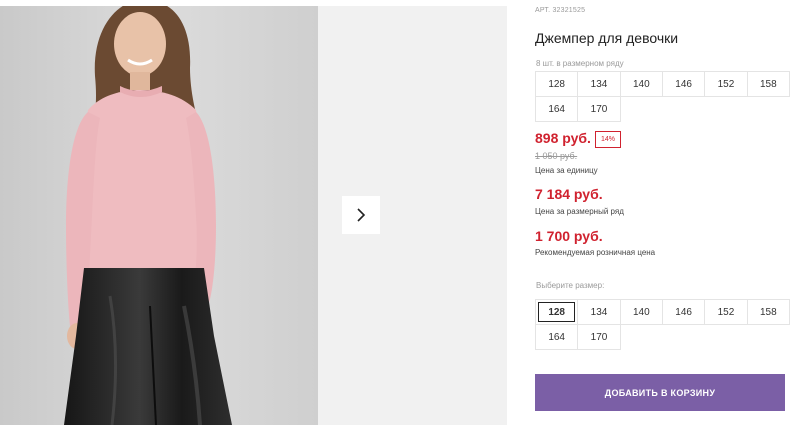 The image size is (800, 425). I want to click on chevron-right-icon, so click(361, 215).